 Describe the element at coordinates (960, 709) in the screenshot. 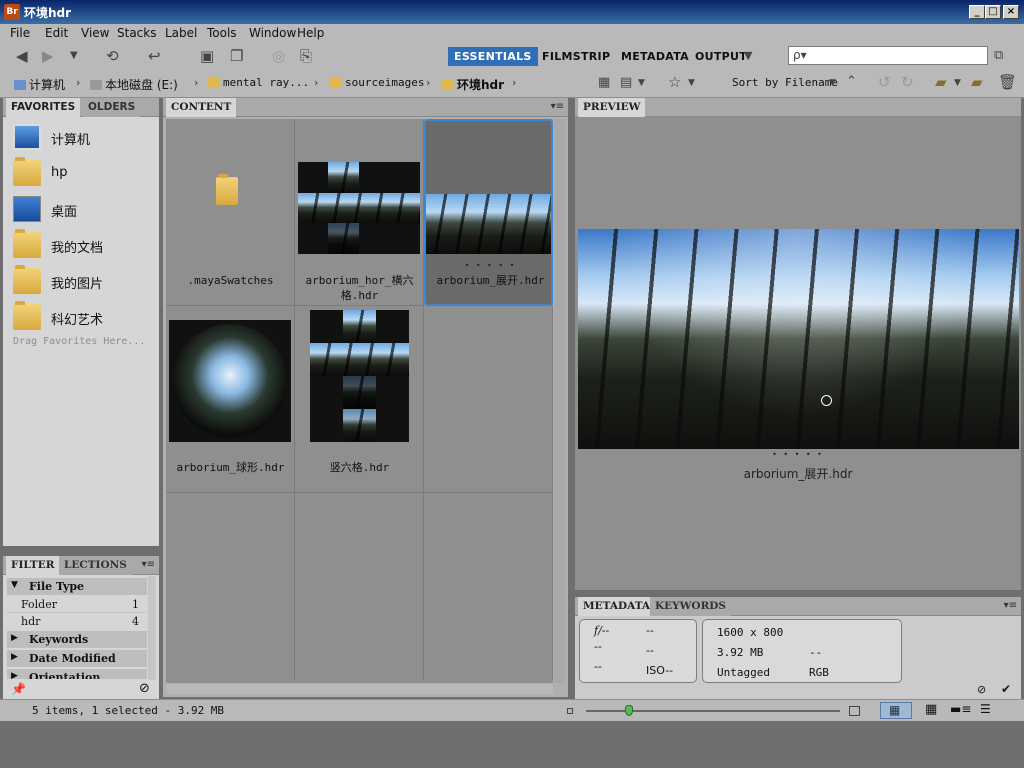

I see `details-view-icon: ▬≡` at that location.